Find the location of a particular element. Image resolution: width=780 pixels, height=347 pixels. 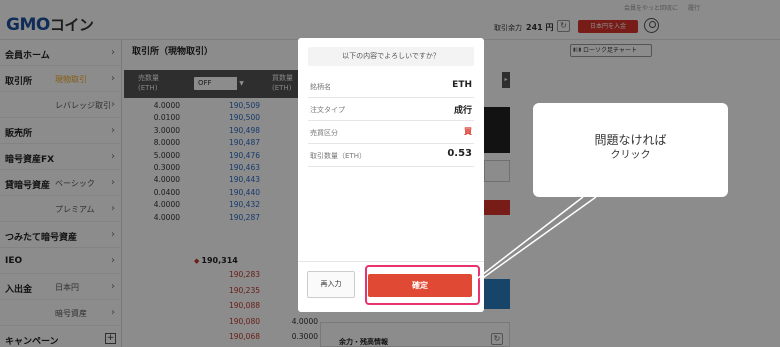

instruction-callout: 問題なければ クリック is located at coordinates (630, 150).